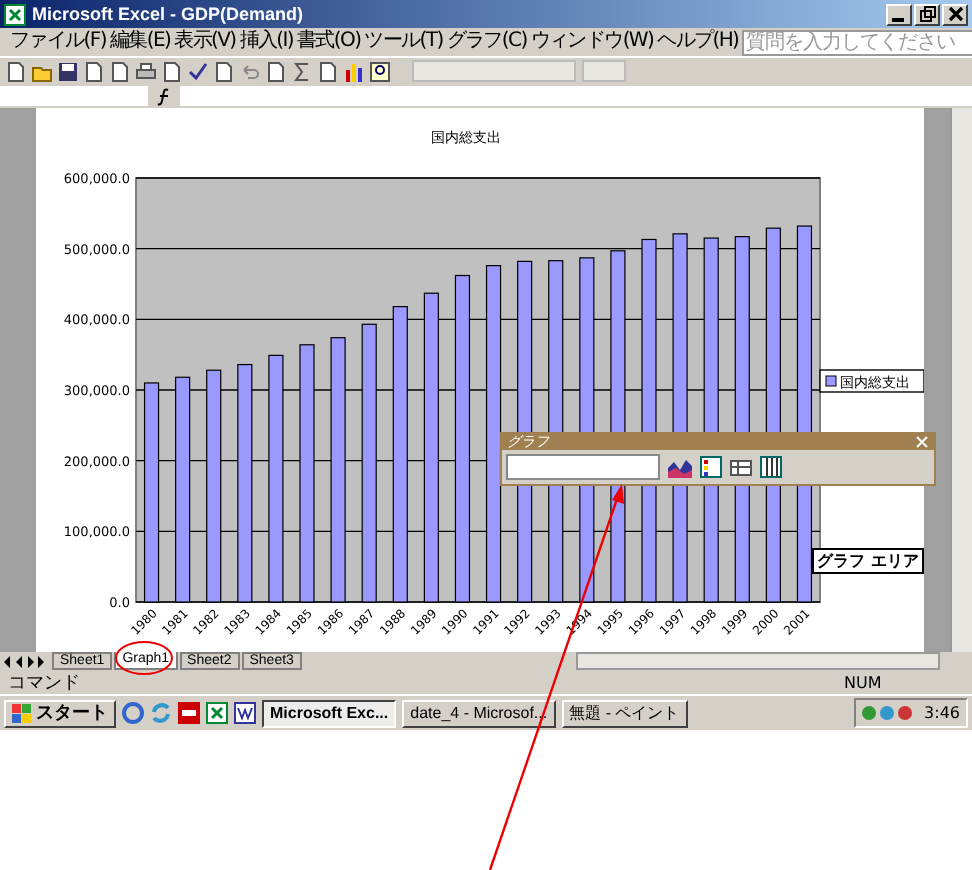 Image resolution: width=972 pixels, height=870 pixels. What do you see at coordinates (942, 713) in the screenshot?
I see `clock: 3:46` at bounding box center [942, 713].